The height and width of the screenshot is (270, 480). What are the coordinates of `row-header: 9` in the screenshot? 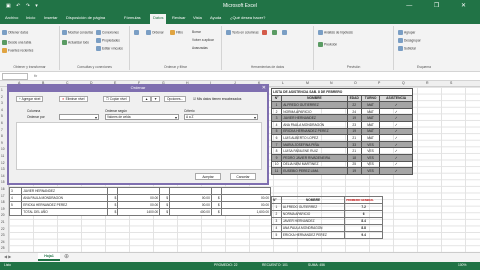 It's located at (2, 143).